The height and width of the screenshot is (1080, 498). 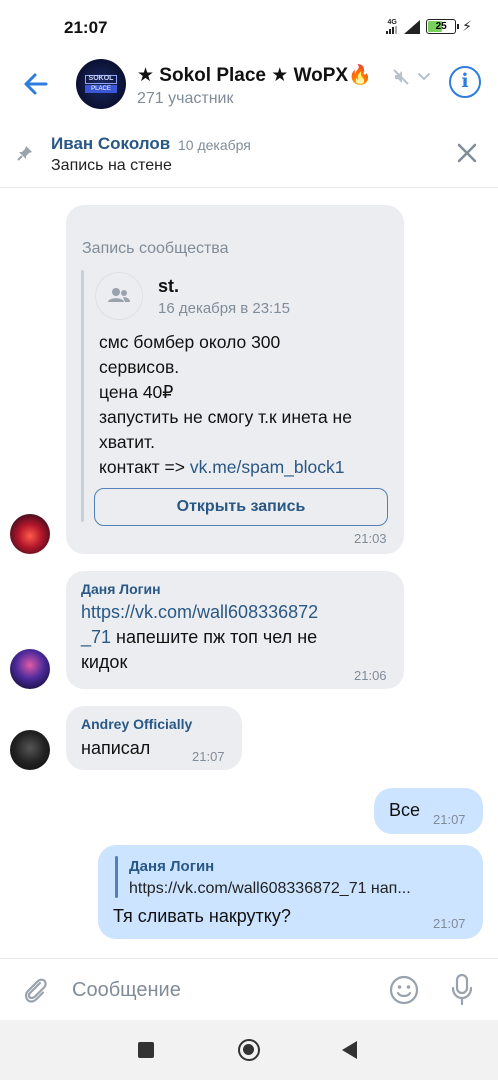 I want to click on chat-avatar: SOKOL PLACE, so click(x=101, y=84).